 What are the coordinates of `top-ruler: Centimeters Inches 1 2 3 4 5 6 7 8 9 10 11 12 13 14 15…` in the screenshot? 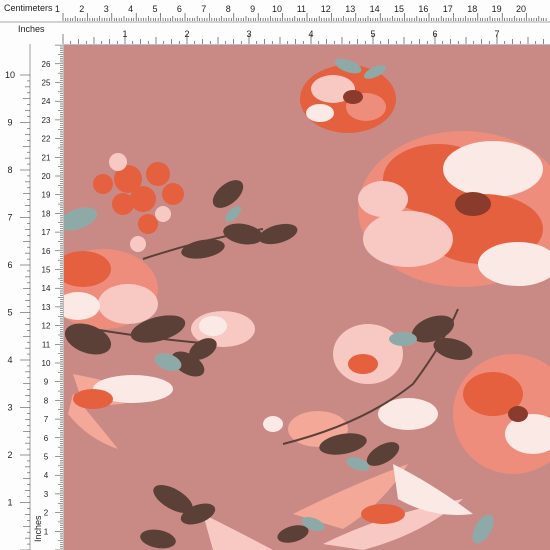 It's located at (275, 22).